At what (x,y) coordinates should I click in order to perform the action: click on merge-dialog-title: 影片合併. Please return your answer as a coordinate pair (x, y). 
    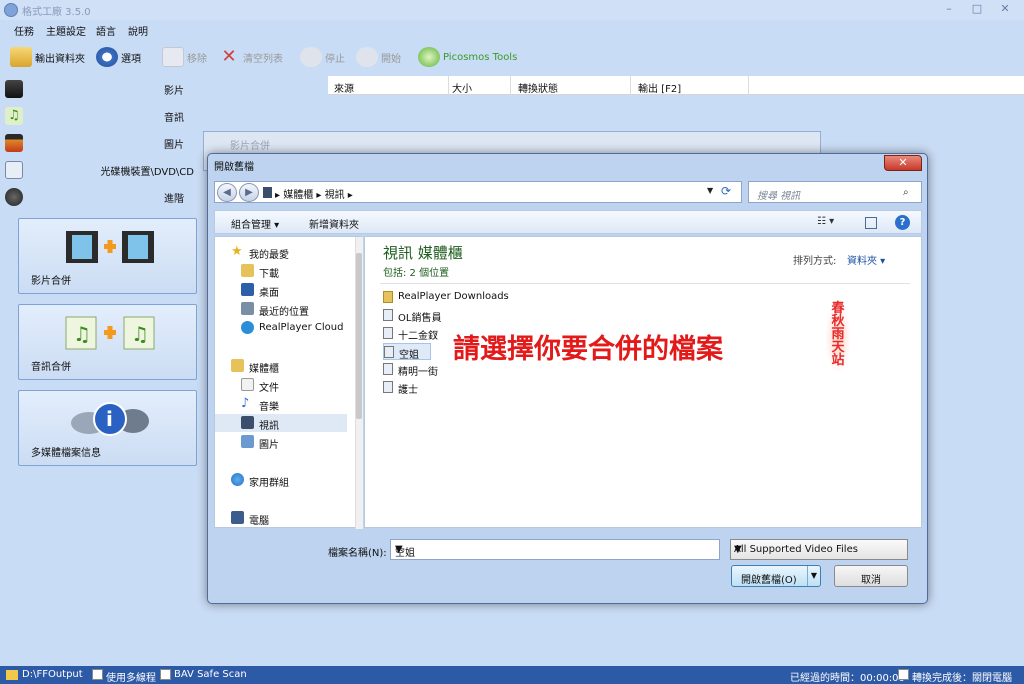
    Looking at the image, I should click on (250, 146).